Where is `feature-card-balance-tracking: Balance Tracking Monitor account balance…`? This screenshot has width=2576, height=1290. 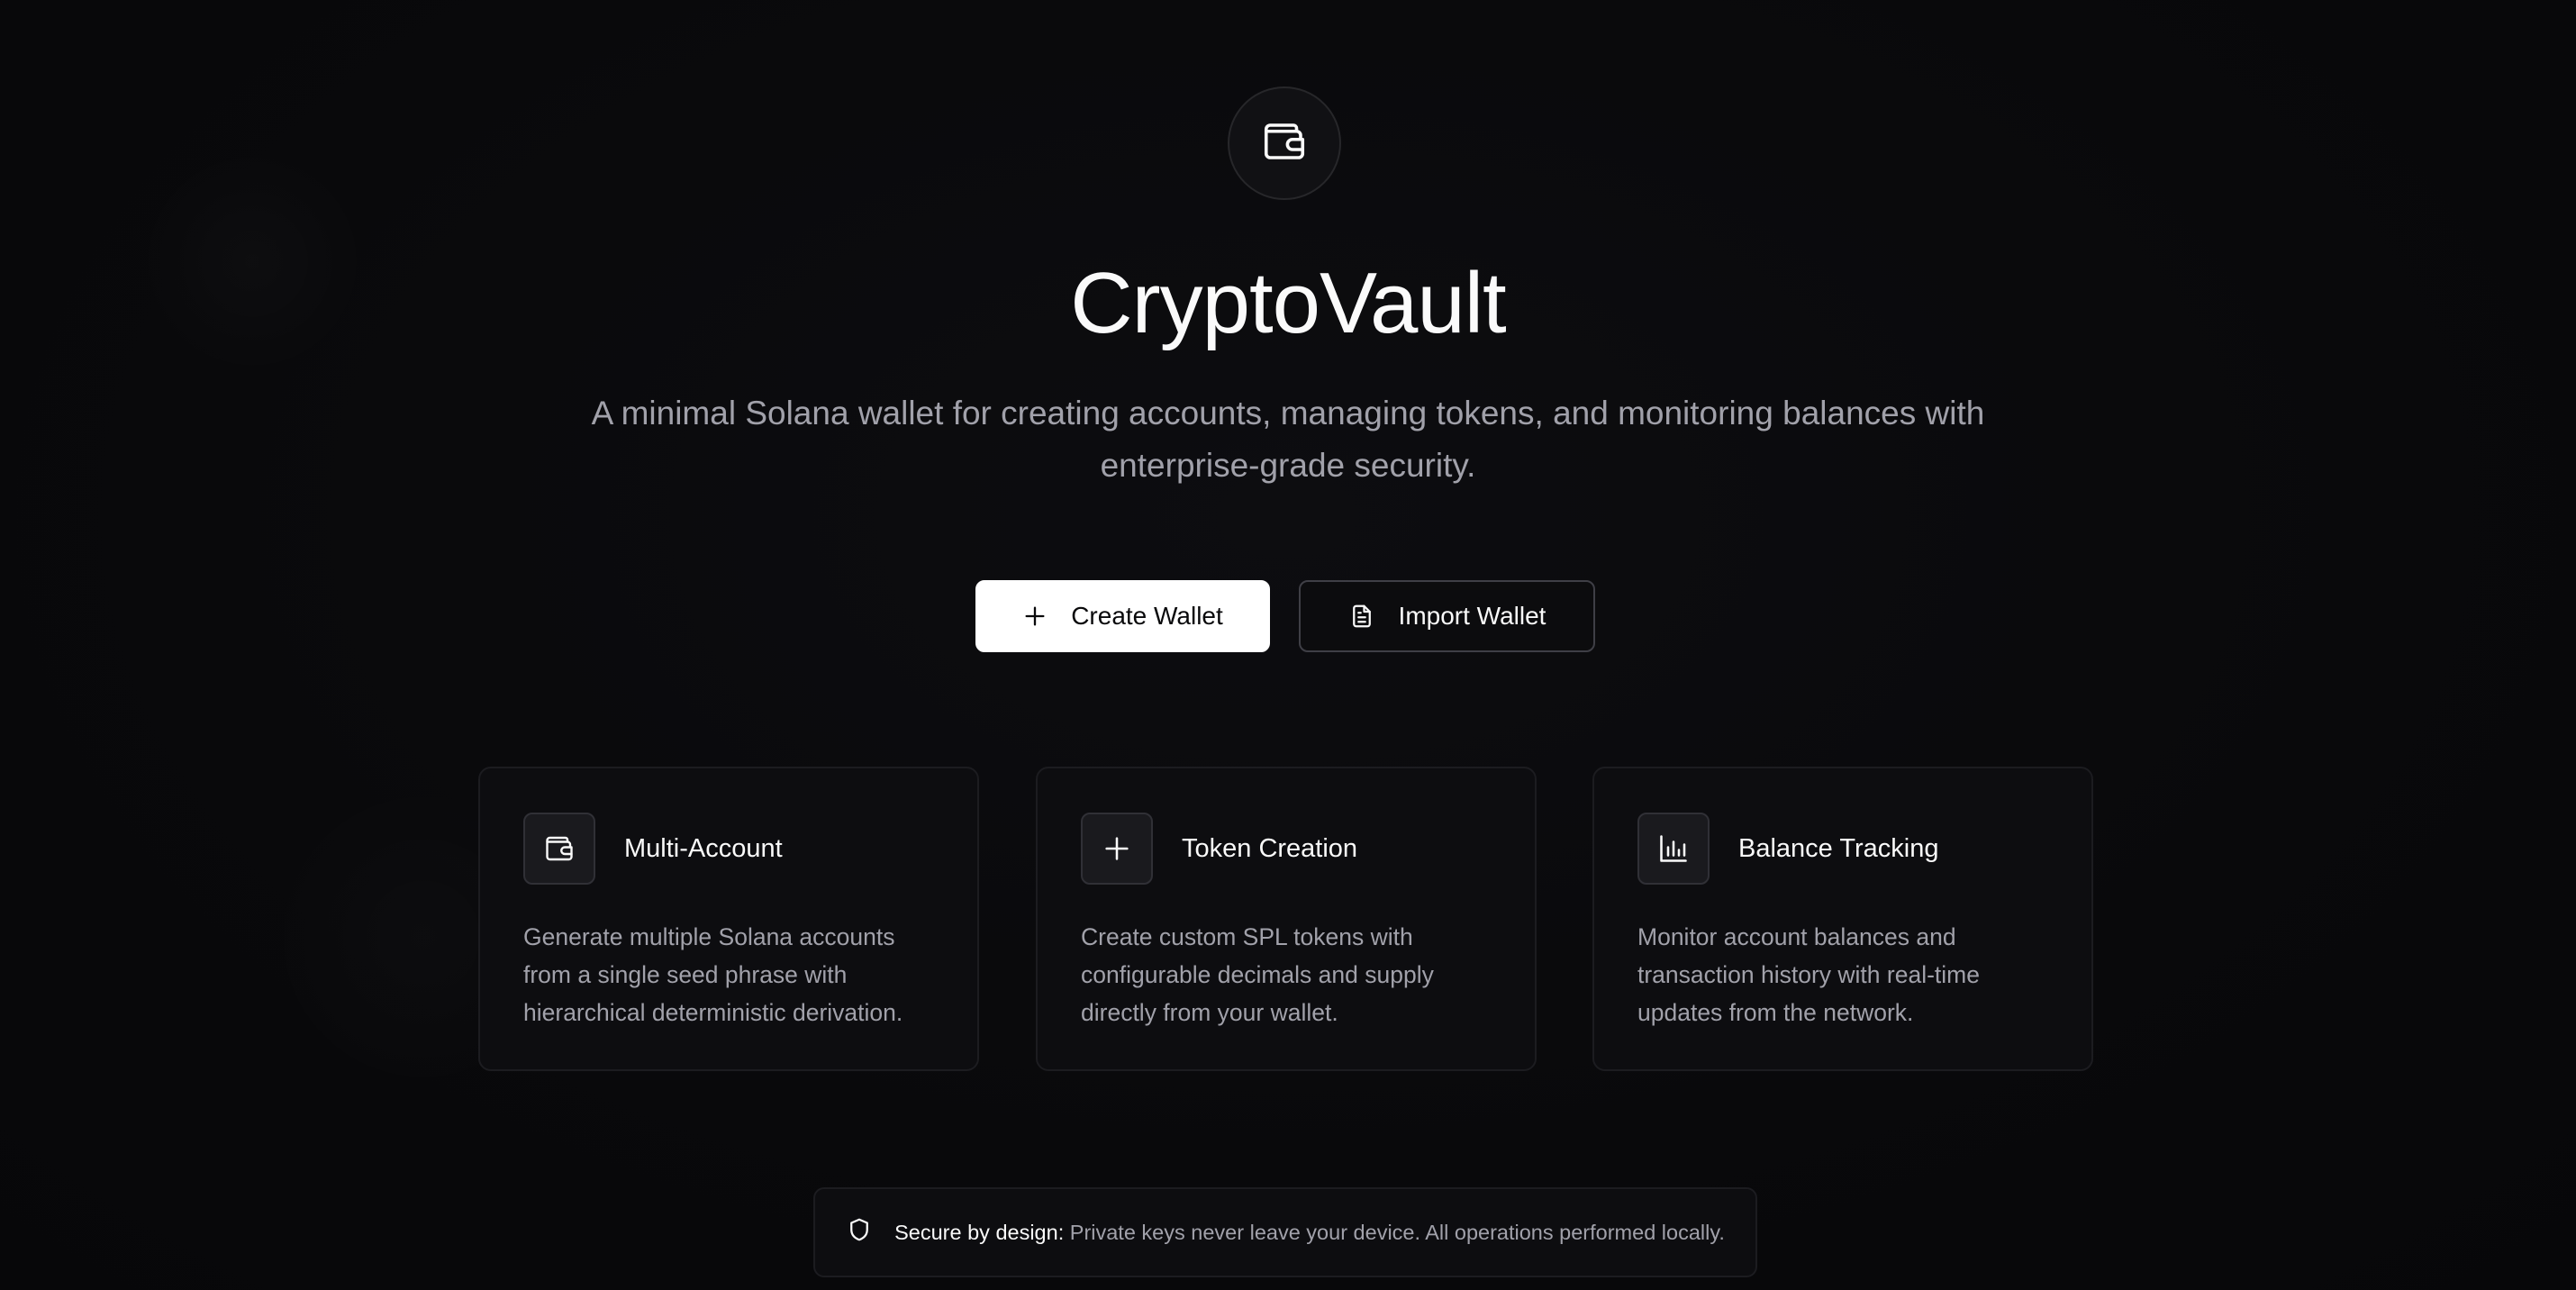
feature-card-balance-tracking: Balance Tracking Monitor account balance… is located at coordinates (1842, 919).